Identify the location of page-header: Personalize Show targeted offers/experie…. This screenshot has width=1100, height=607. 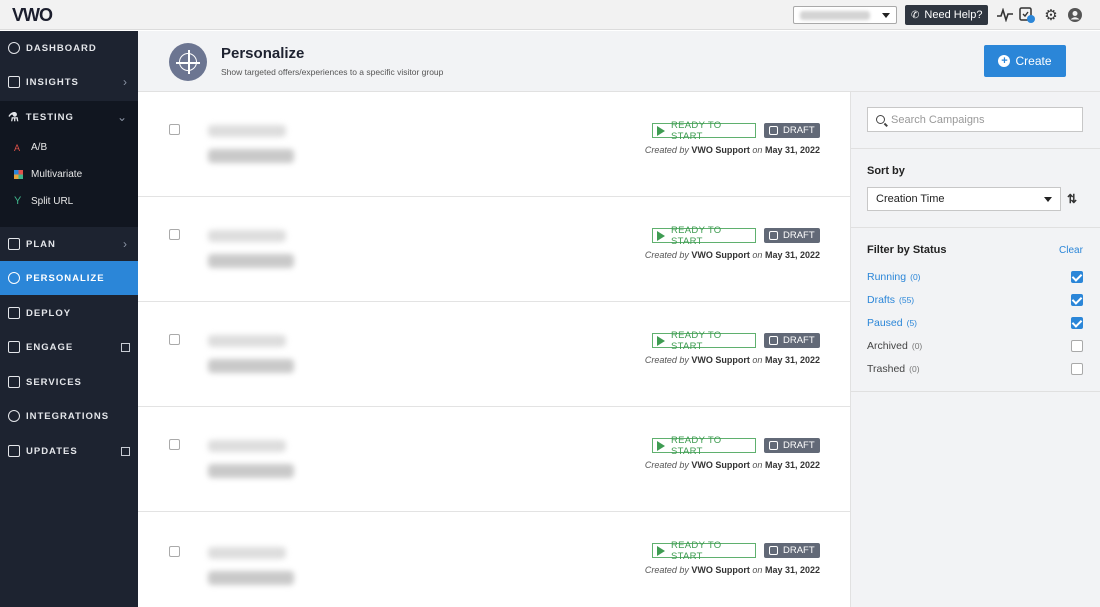
(619, 61).